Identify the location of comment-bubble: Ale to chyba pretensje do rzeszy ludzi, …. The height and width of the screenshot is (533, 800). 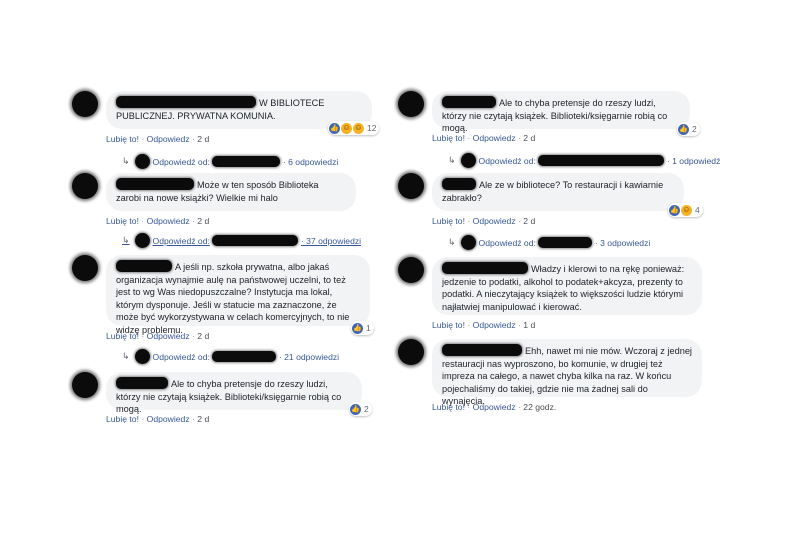
(561, 112).